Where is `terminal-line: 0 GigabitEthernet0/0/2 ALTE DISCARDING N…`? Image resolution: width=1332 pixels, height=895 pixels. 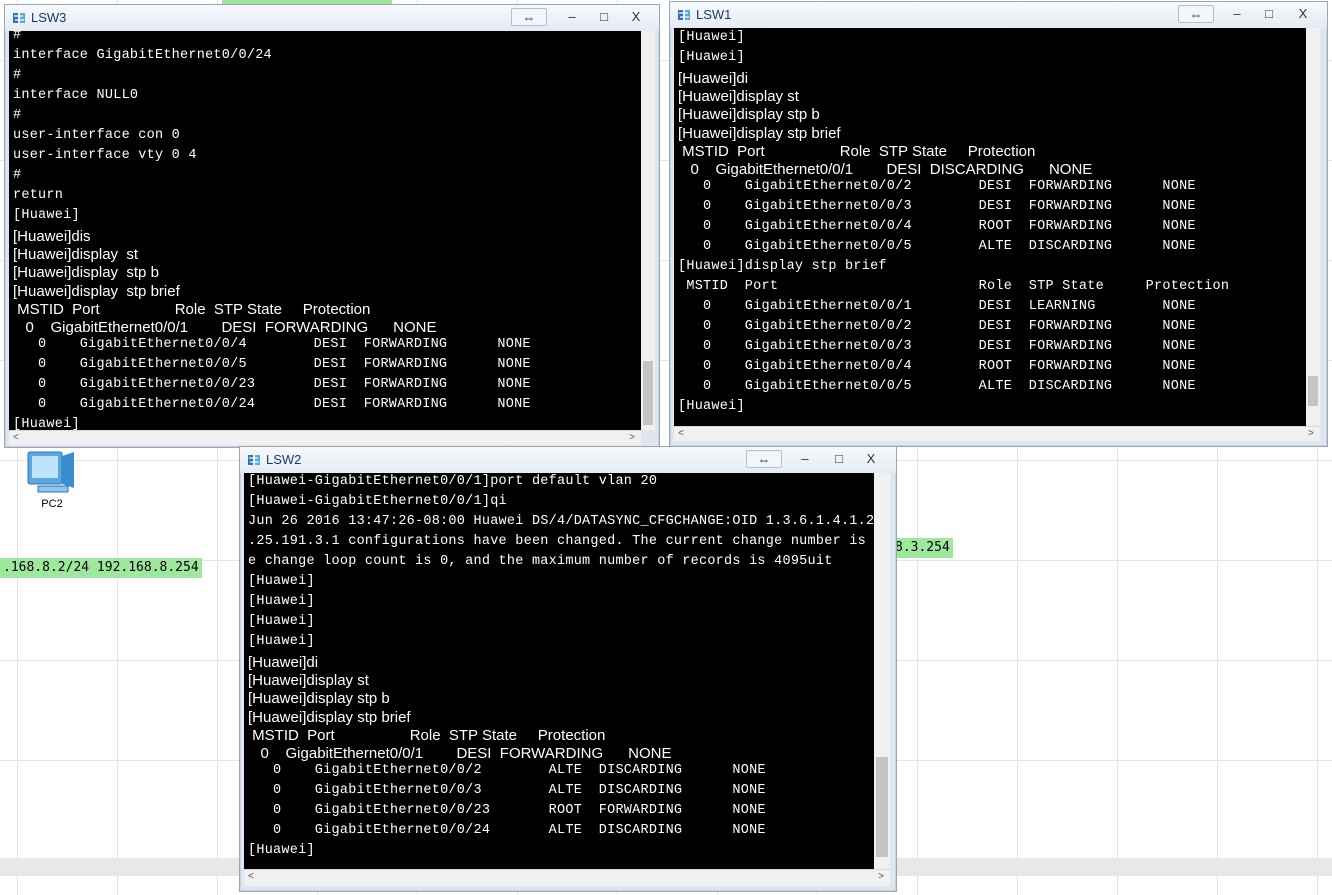 terminal-line: 0 GigabitEthernet0/0/2 ALTE DISCARDING N… is located at coordinates (507, 771).